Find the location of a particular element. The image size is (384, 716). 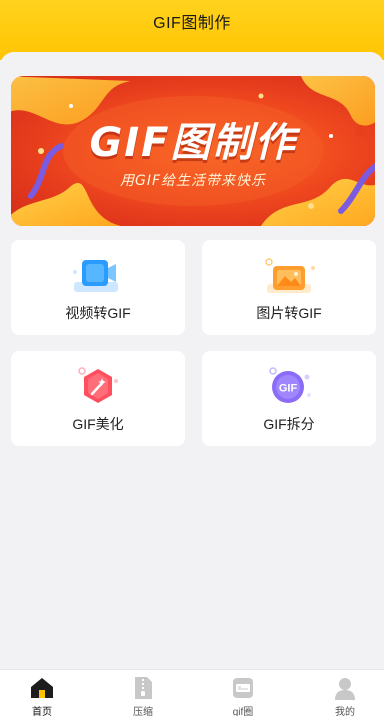

tab-profile-label: 我的 is located at coordinates (345, 711).